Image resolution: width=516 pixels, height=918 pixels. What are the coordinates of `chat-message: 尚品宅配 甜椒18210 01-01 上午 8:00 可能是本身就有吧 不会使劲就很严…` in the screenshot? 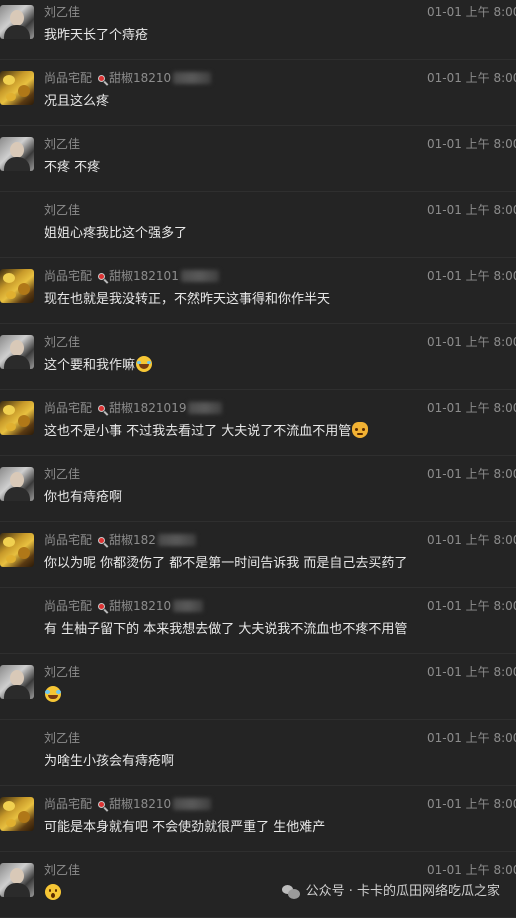 It's located at (258, 819).